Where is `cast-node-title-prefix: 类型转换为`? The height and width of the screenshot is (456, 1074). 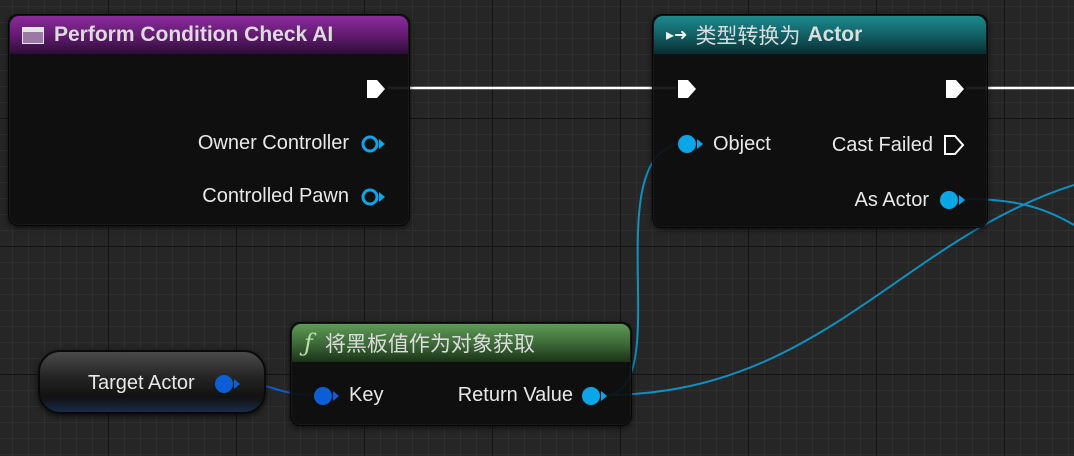
cast-node-title-prefix: 类型转换为 is located at coordinates (748, 36).